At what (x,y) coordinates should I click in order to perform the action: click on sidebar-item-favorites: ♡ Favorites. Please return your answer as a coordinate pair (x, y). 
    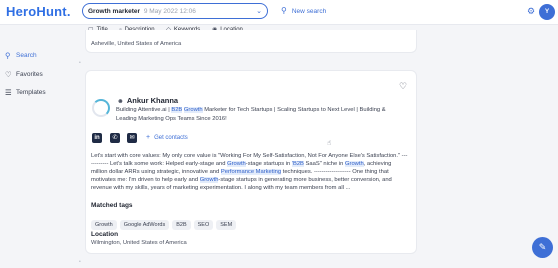
    Looking at the image, I should click on (40, 75).